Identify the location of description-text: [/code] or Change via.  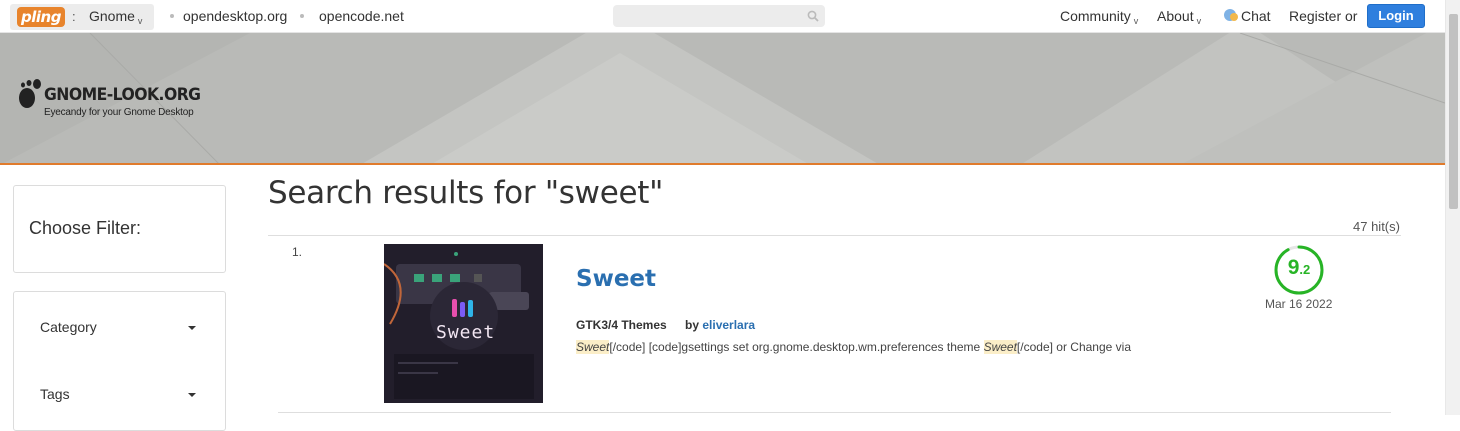
(1073, 347).